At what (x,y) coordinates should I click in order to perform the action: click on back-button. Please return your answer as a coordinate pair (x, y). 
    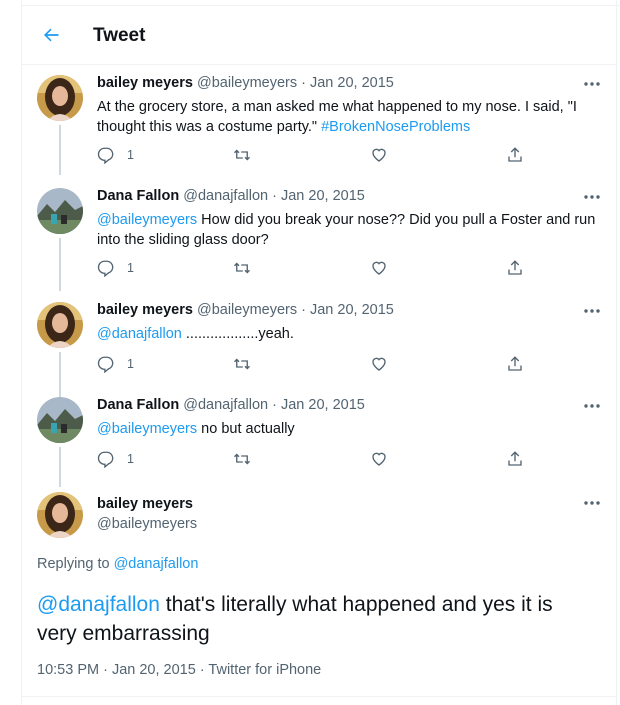
    Looking at the image, I should click on (51, 35).